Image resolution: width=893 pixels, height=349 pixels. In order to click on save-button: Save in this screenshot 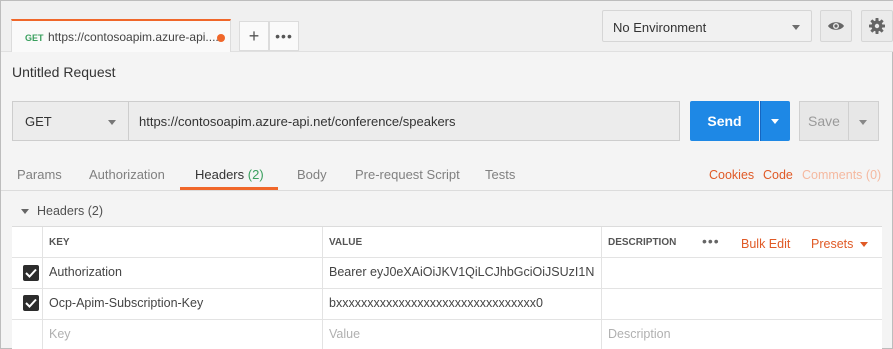, I will do `click(824, 121)`.